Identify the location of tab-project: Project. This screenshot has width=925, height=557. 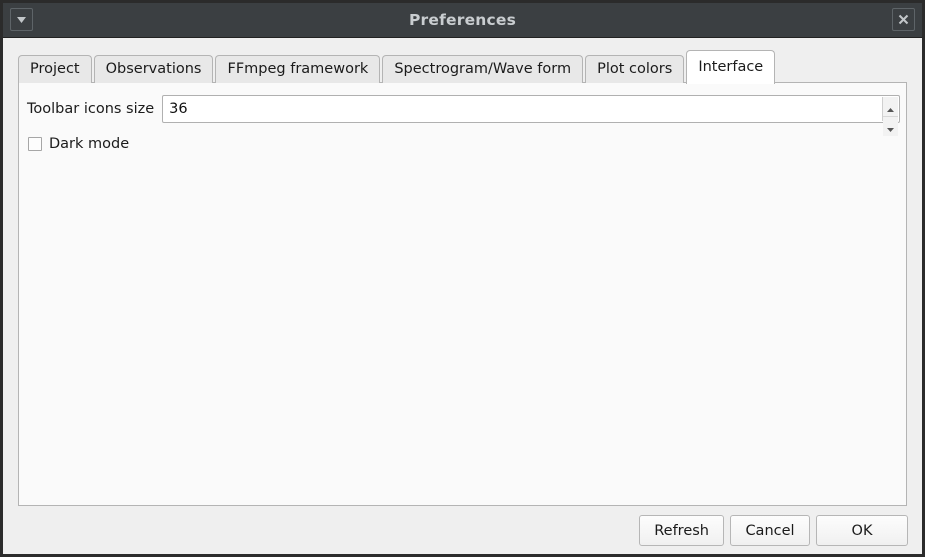
(55, 69).